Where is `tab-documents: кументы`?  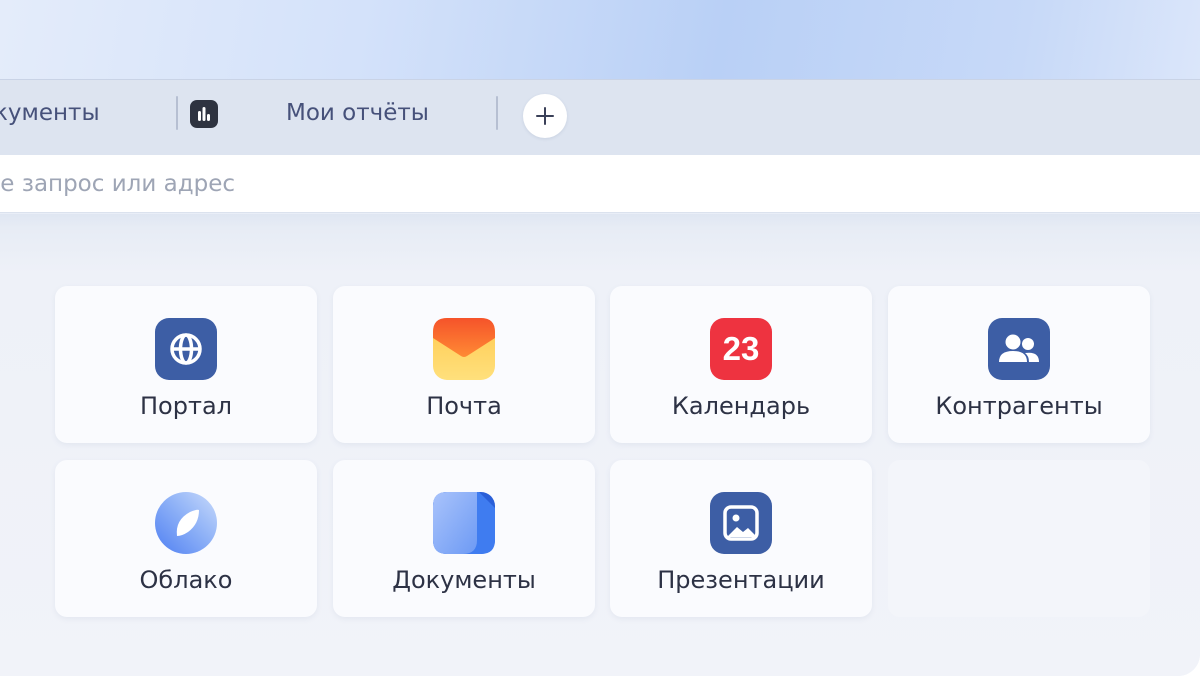
tab-documents: кументы is located at coordinates (50, 113).